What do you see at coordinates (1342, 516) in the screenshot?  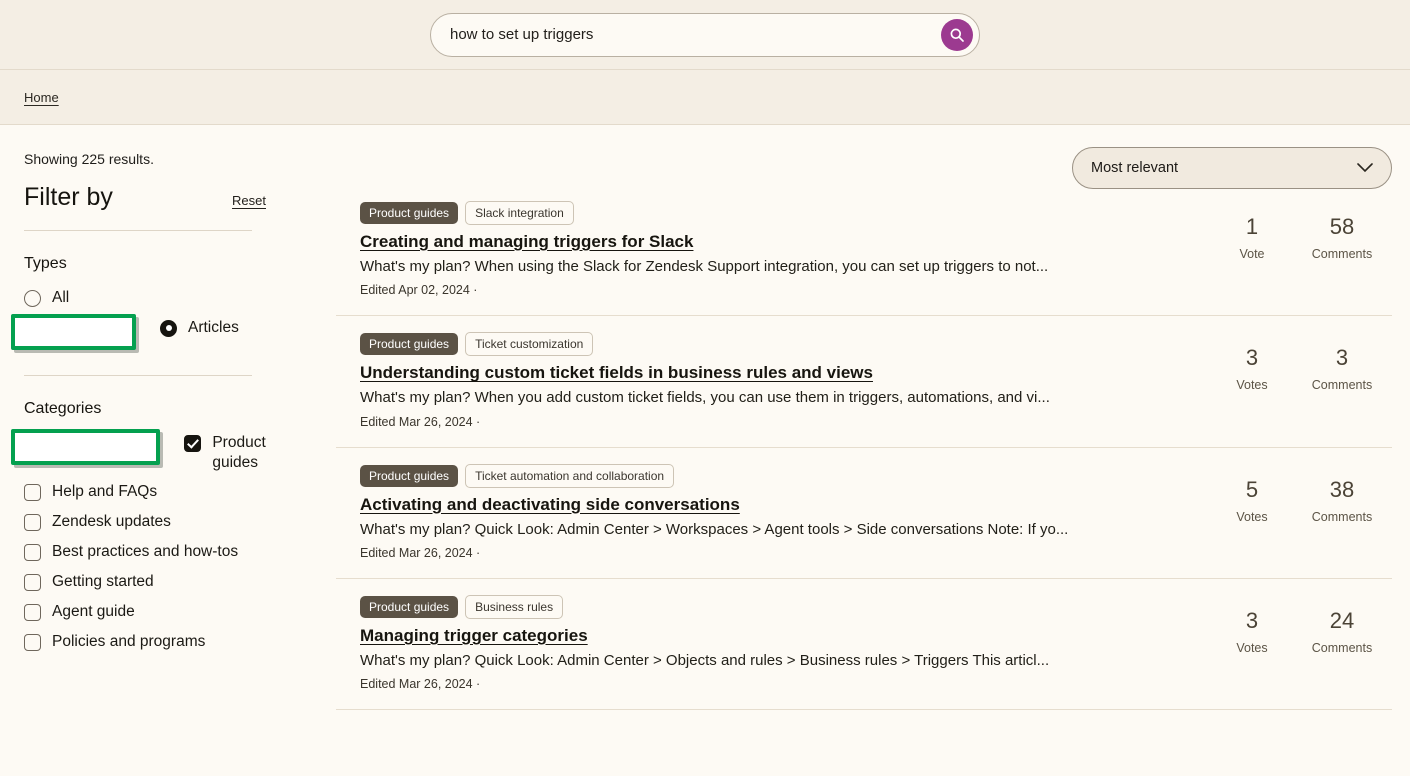 I see `comment-count-label: Comments` at bounding box center [1342, 516].